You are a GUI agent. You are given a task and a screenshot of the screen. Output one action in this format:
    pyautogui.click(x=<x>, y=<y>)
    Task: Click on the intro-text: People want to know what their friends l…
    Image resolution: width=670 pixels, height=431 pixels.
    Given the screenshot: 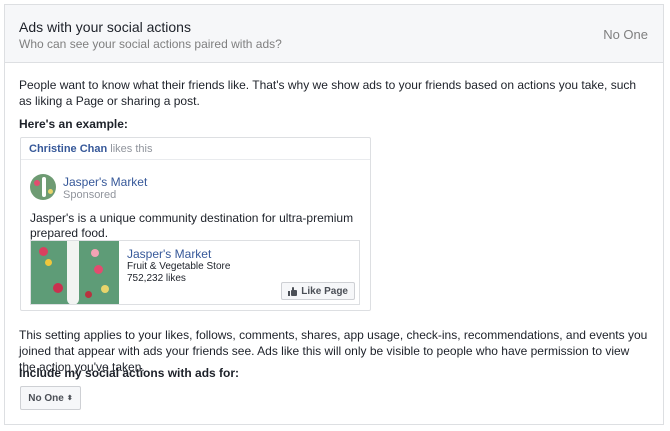 What is the action you would take?
    pyautogui.click(x=328, y=93)
    